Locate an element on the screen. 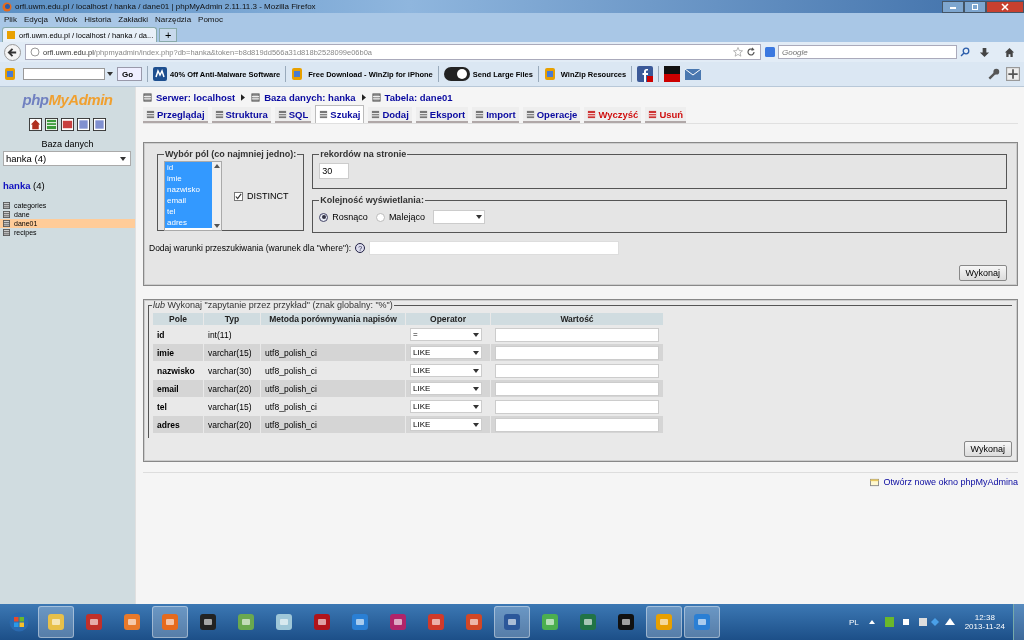 Image resolution: width=1024 pixels, height=640 pixels. database-select: hanka (4) is located at coordinates (67, 158).